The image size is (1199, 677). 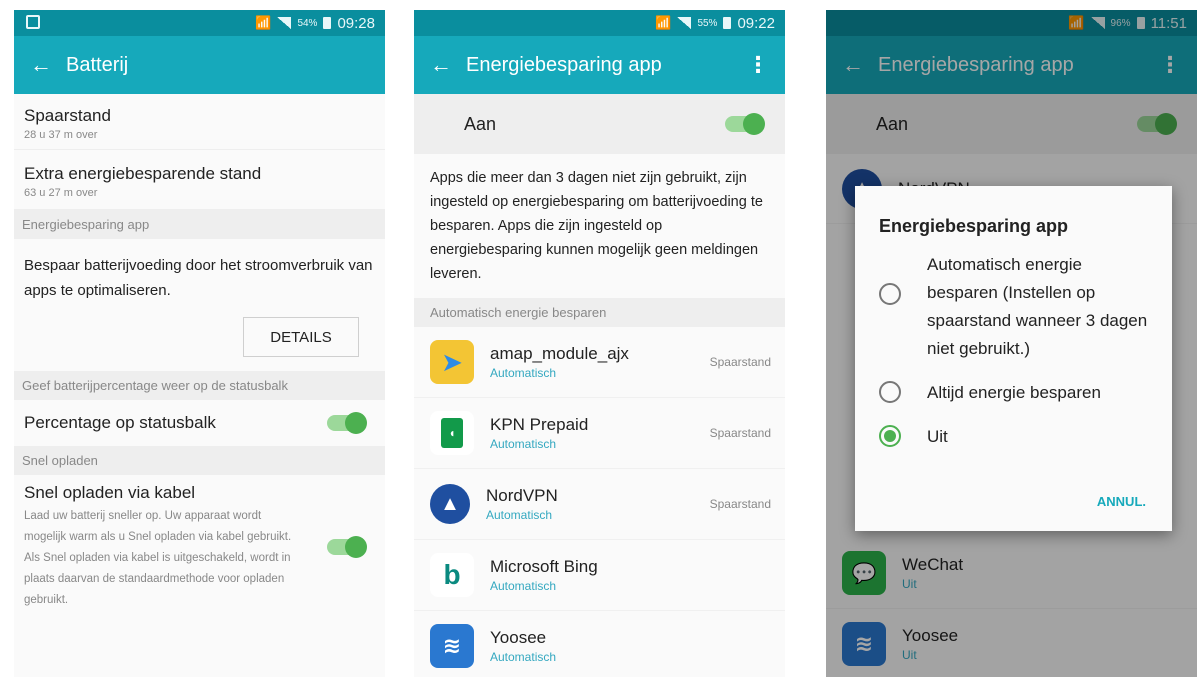 I want to click on app-name: KPN Prepaid, so click(x=539, y=424).